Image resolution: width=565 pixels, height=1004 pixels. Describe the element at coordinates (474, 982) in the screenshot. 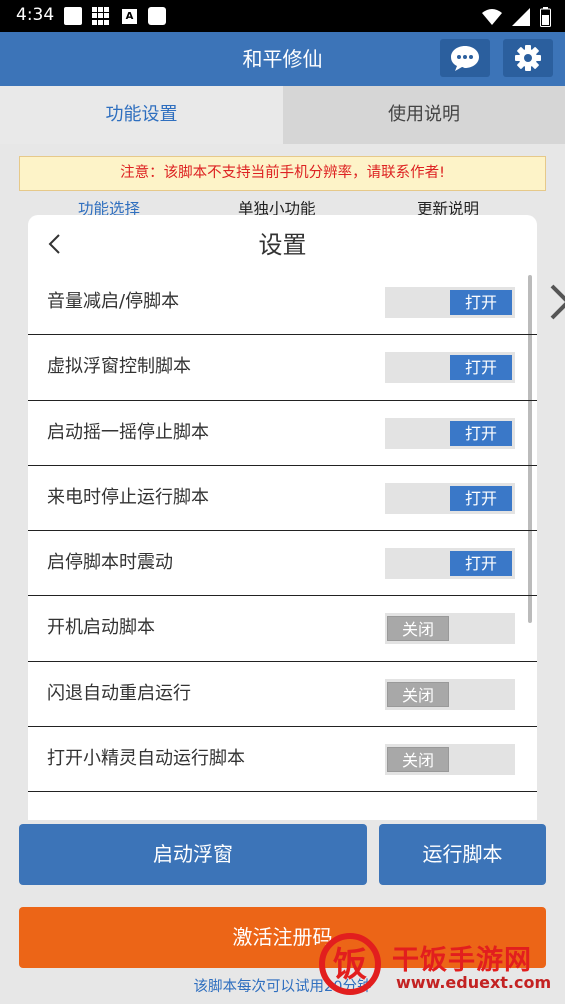

I see `watermark-url: www.eduext.com` at that location.